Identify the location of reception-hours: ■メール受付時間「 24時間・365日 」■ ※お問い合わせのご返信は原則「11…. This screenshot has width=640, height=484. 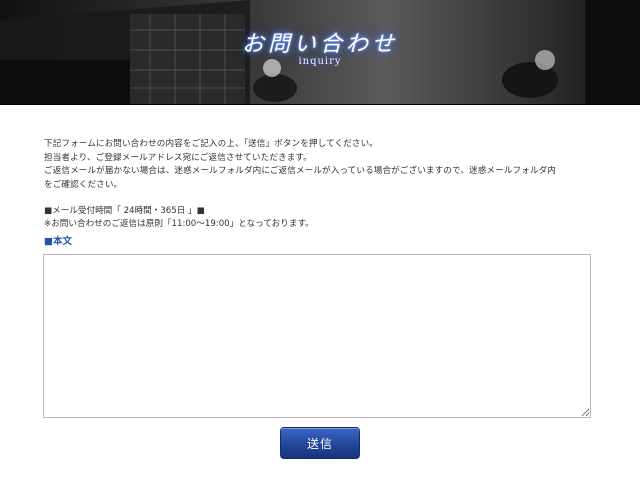
(320, 217).